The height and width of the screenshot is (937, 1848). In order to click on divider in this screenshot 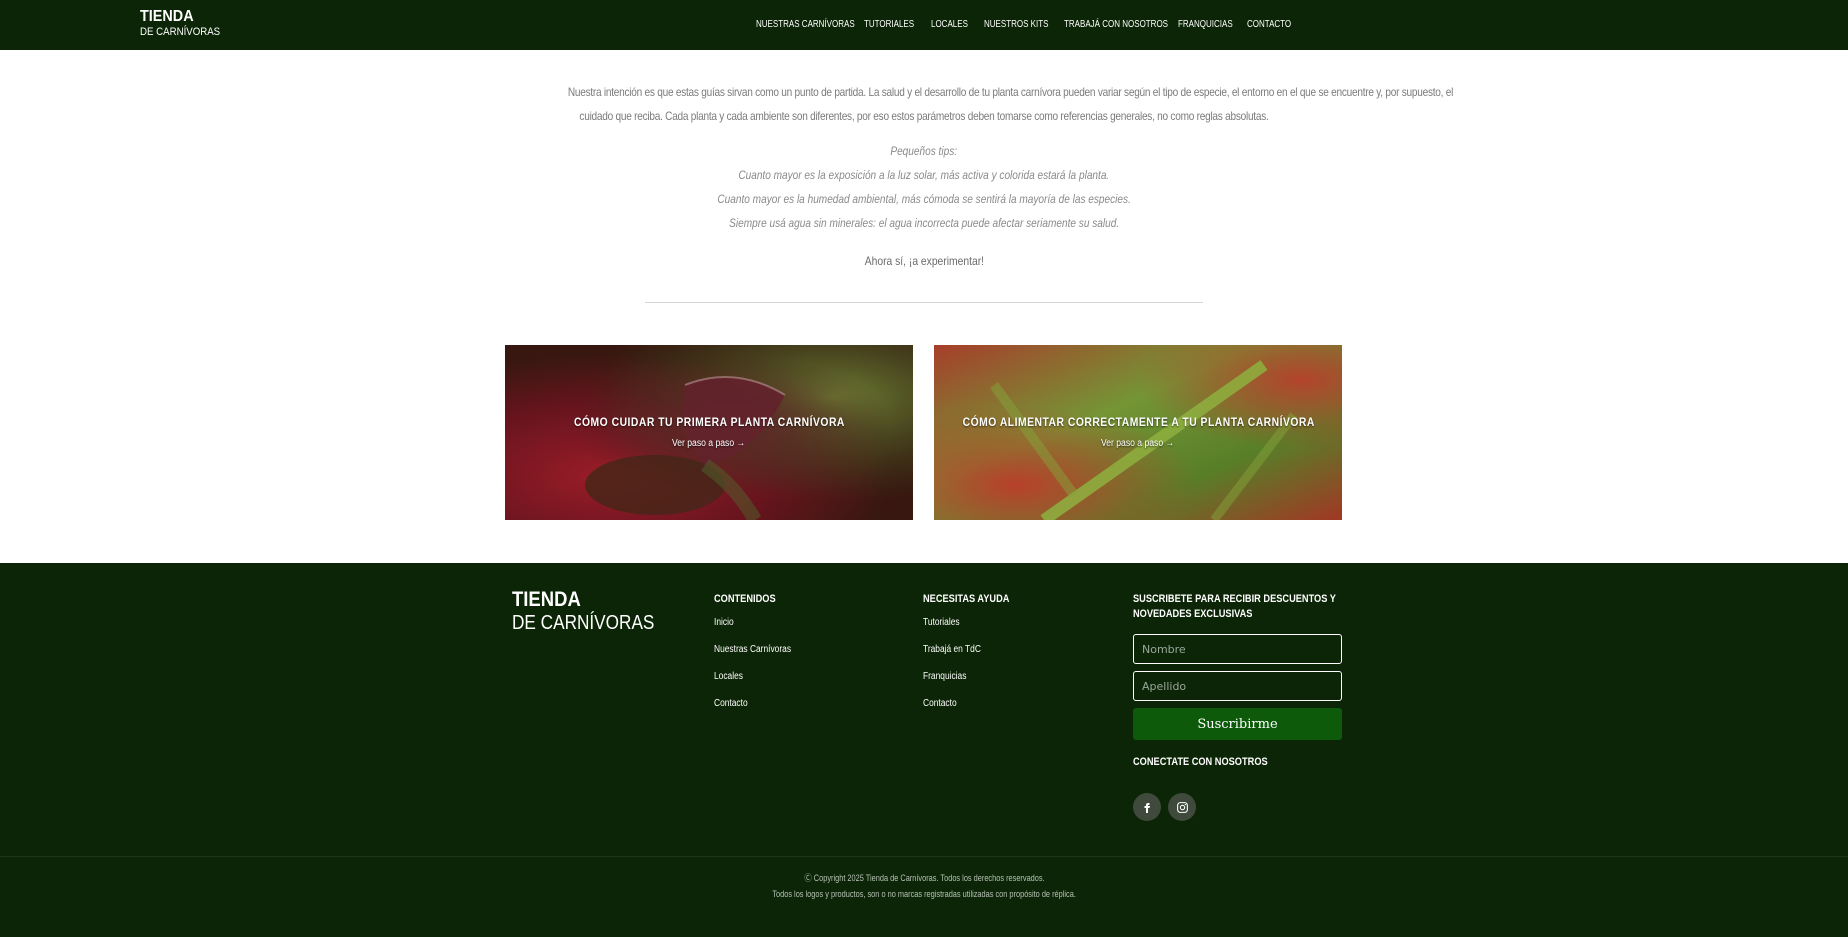, I will do `click(924, 302)`.